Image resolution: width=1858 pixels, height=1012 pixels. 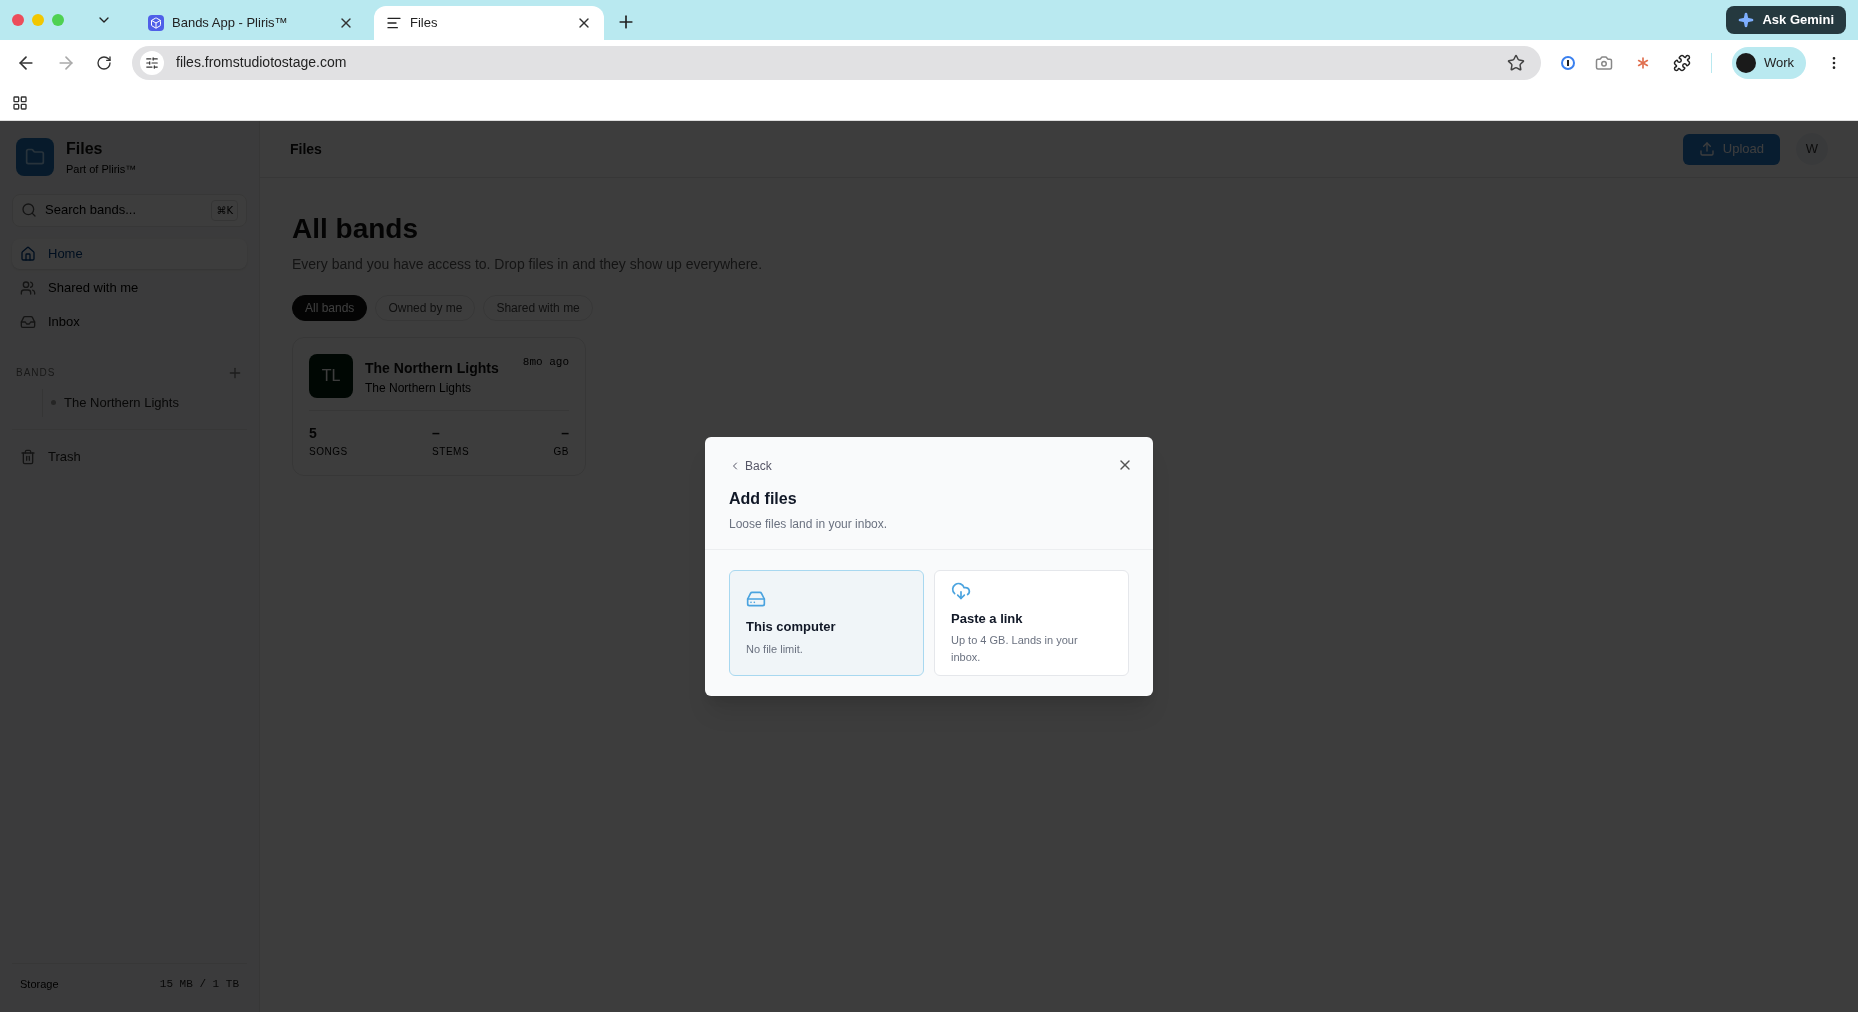 What do you see at coordinates (775, 649) in the screenshot?
I see `option-description: No file limit.` at bounding box center [775, 649].